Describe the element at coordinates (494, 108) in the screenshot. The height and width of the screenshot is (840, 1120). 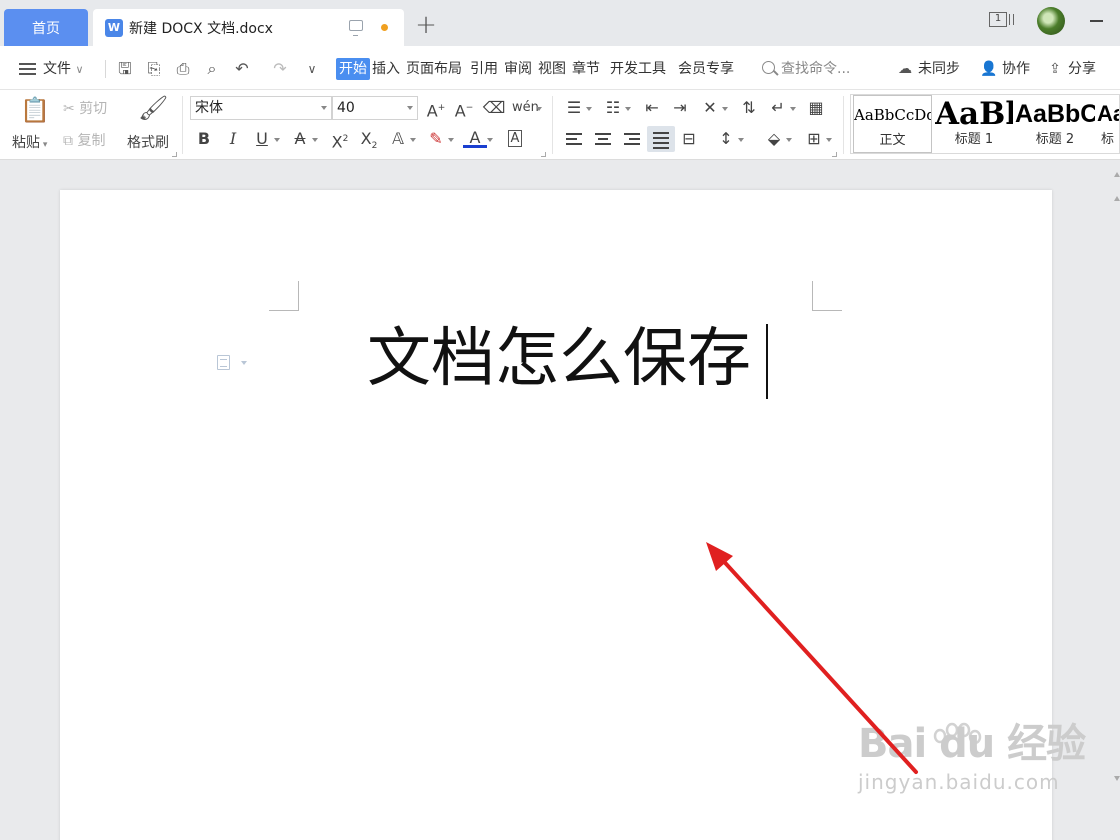
I see `clear-format-icon: ⌫` at that location.